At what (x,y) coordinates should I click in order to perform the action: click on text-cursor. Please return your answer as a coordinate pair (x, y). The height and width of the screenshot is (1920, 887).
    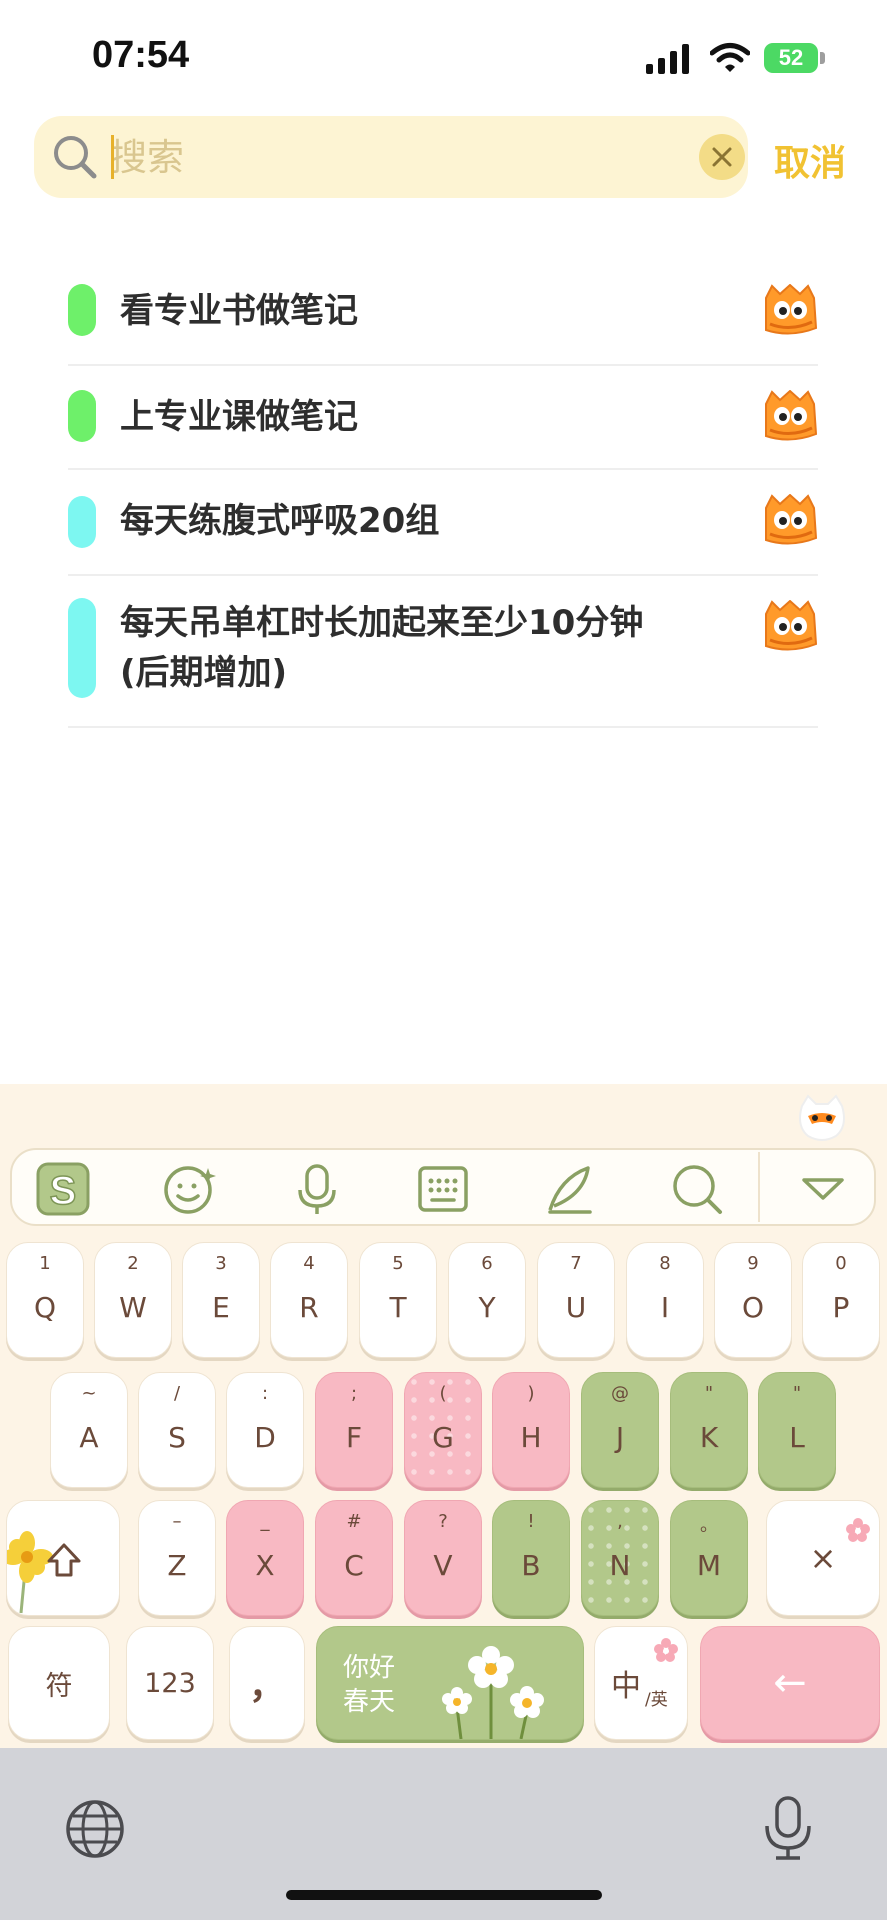
    Looking at the image, I should click on (112, 157).